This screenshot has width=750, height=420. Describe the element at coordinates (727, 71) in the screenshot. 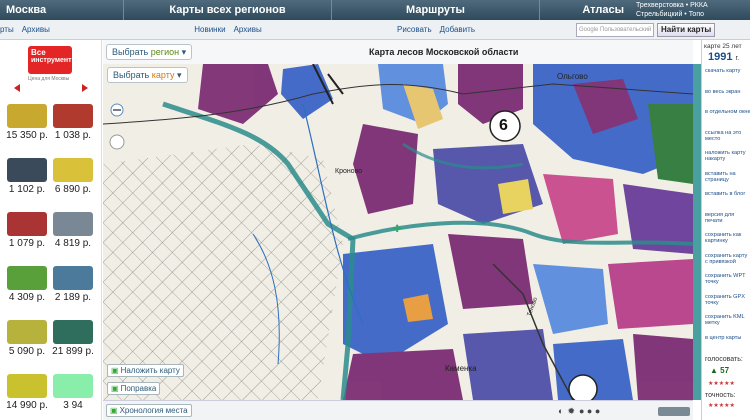

I see `action-item: скачать карту` at that location.